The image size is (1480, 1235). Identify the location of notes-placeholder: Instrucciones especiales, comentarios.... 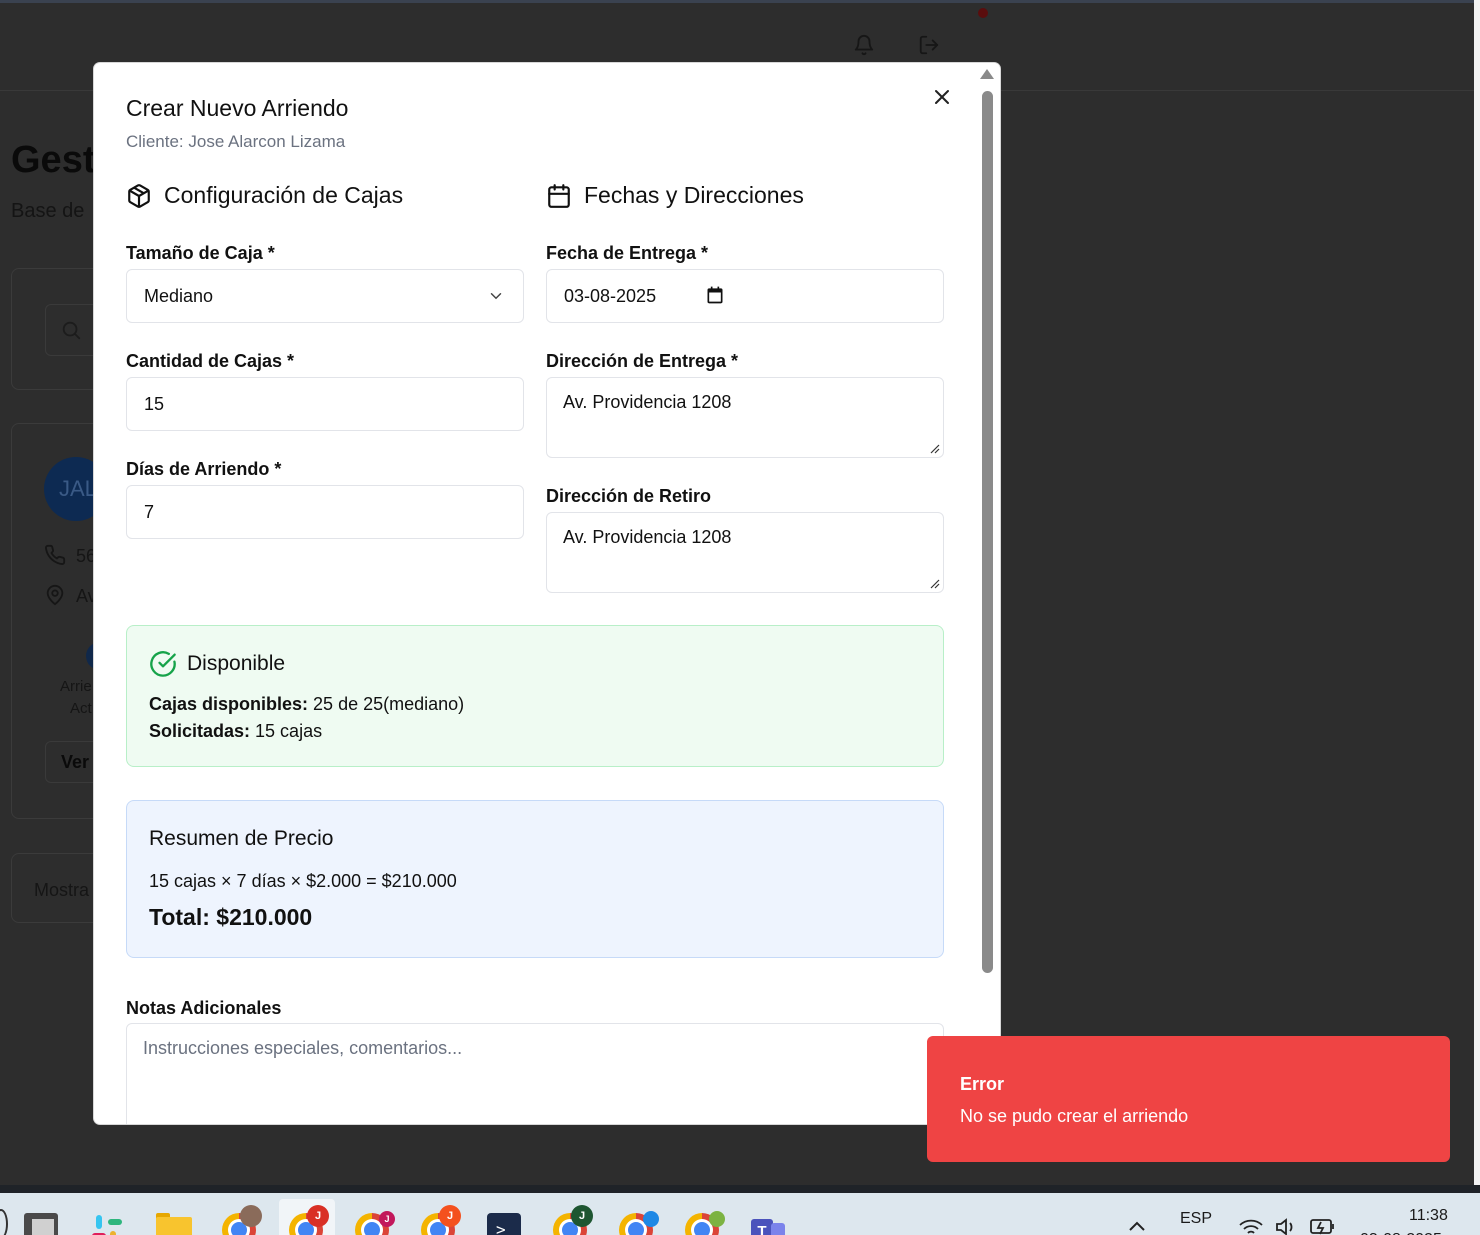
(303, 1048).